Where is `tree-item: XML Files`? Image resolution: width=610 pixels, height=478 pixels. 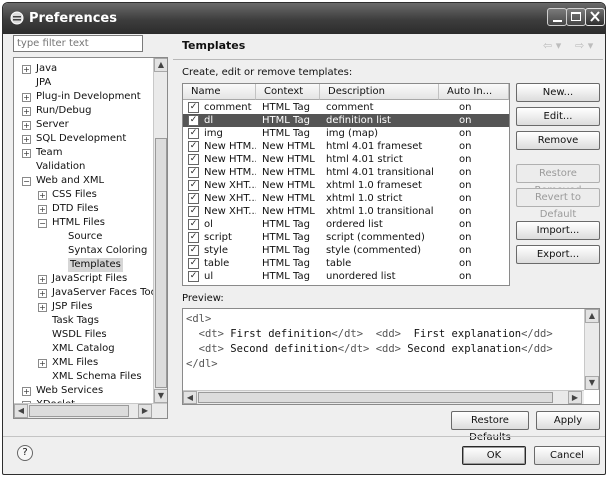
tree-item: XML Files is located at coordinates (75, 363).